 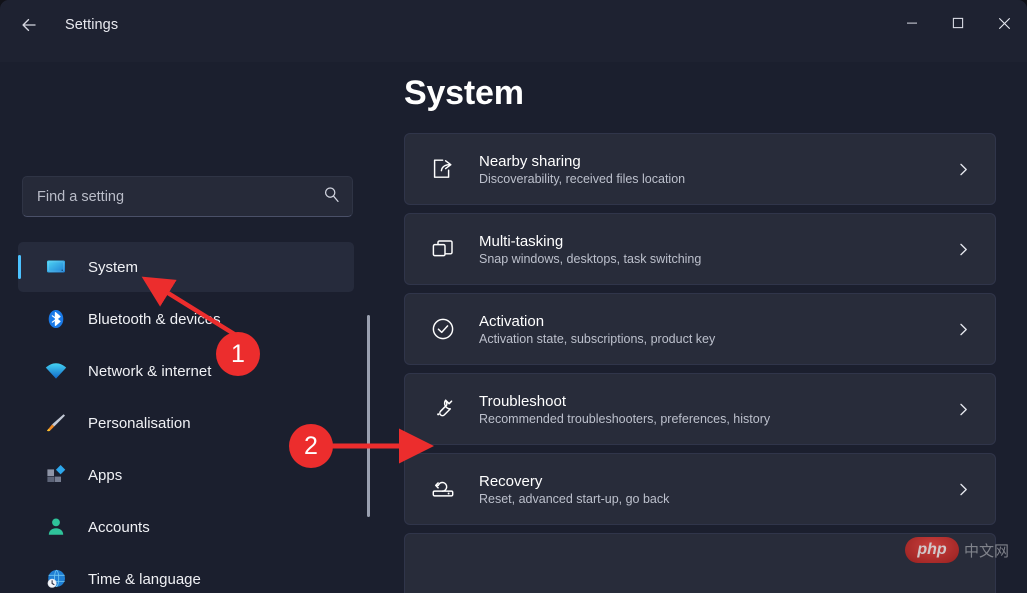 What do you see at coordinates (56, 527) in the screenshot?
I see `person-icon` at bounding box center [56, 527].